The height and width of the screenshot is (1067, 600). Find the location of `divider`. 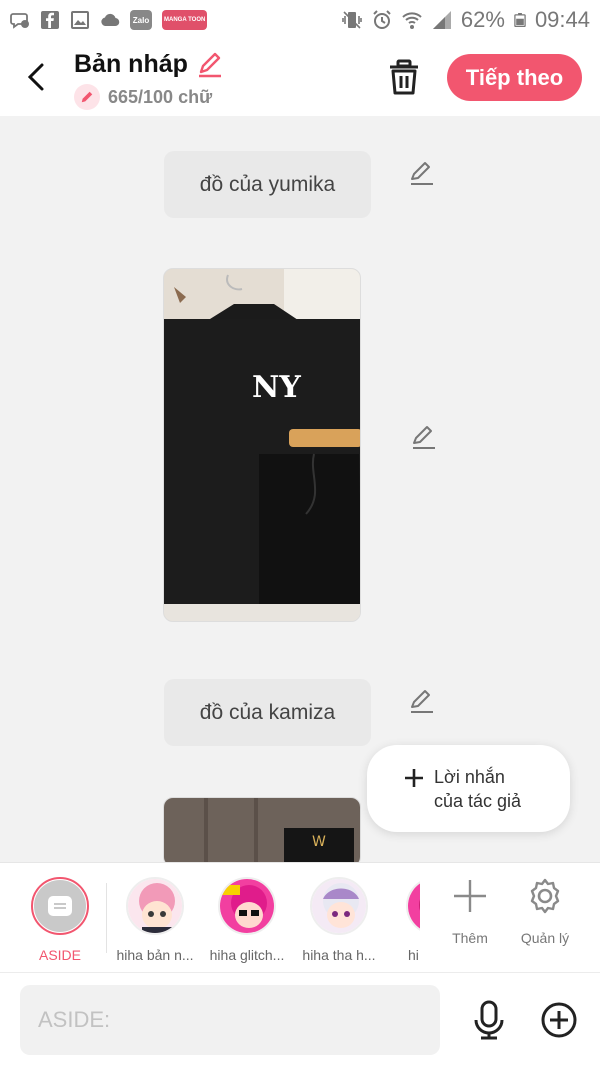

divider is located at coordinates (106, 918).